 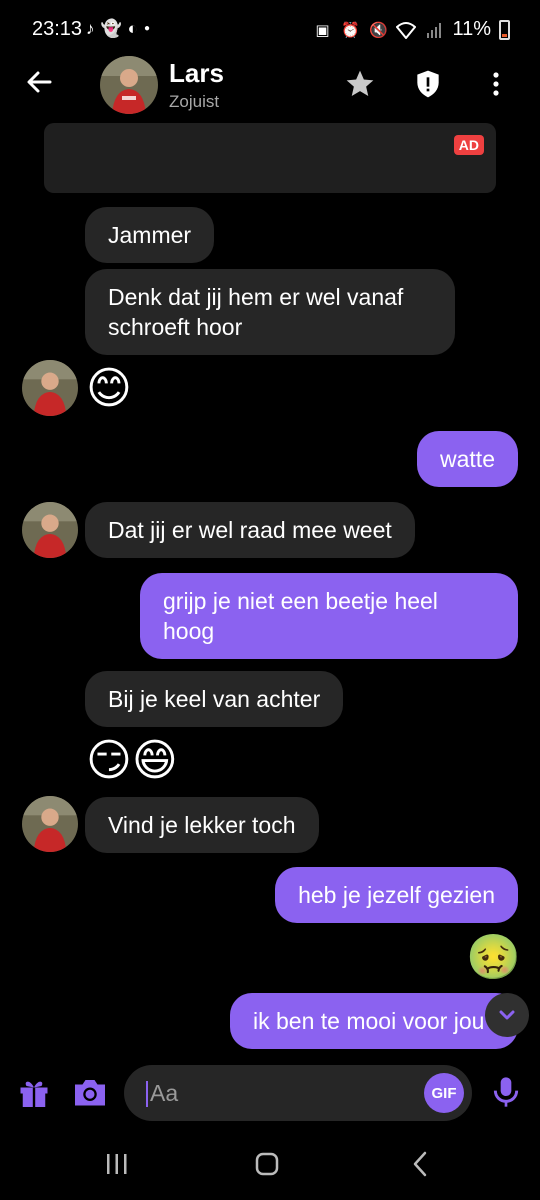 I want to click on app-icon: ◐, so click(x=132, y=28).